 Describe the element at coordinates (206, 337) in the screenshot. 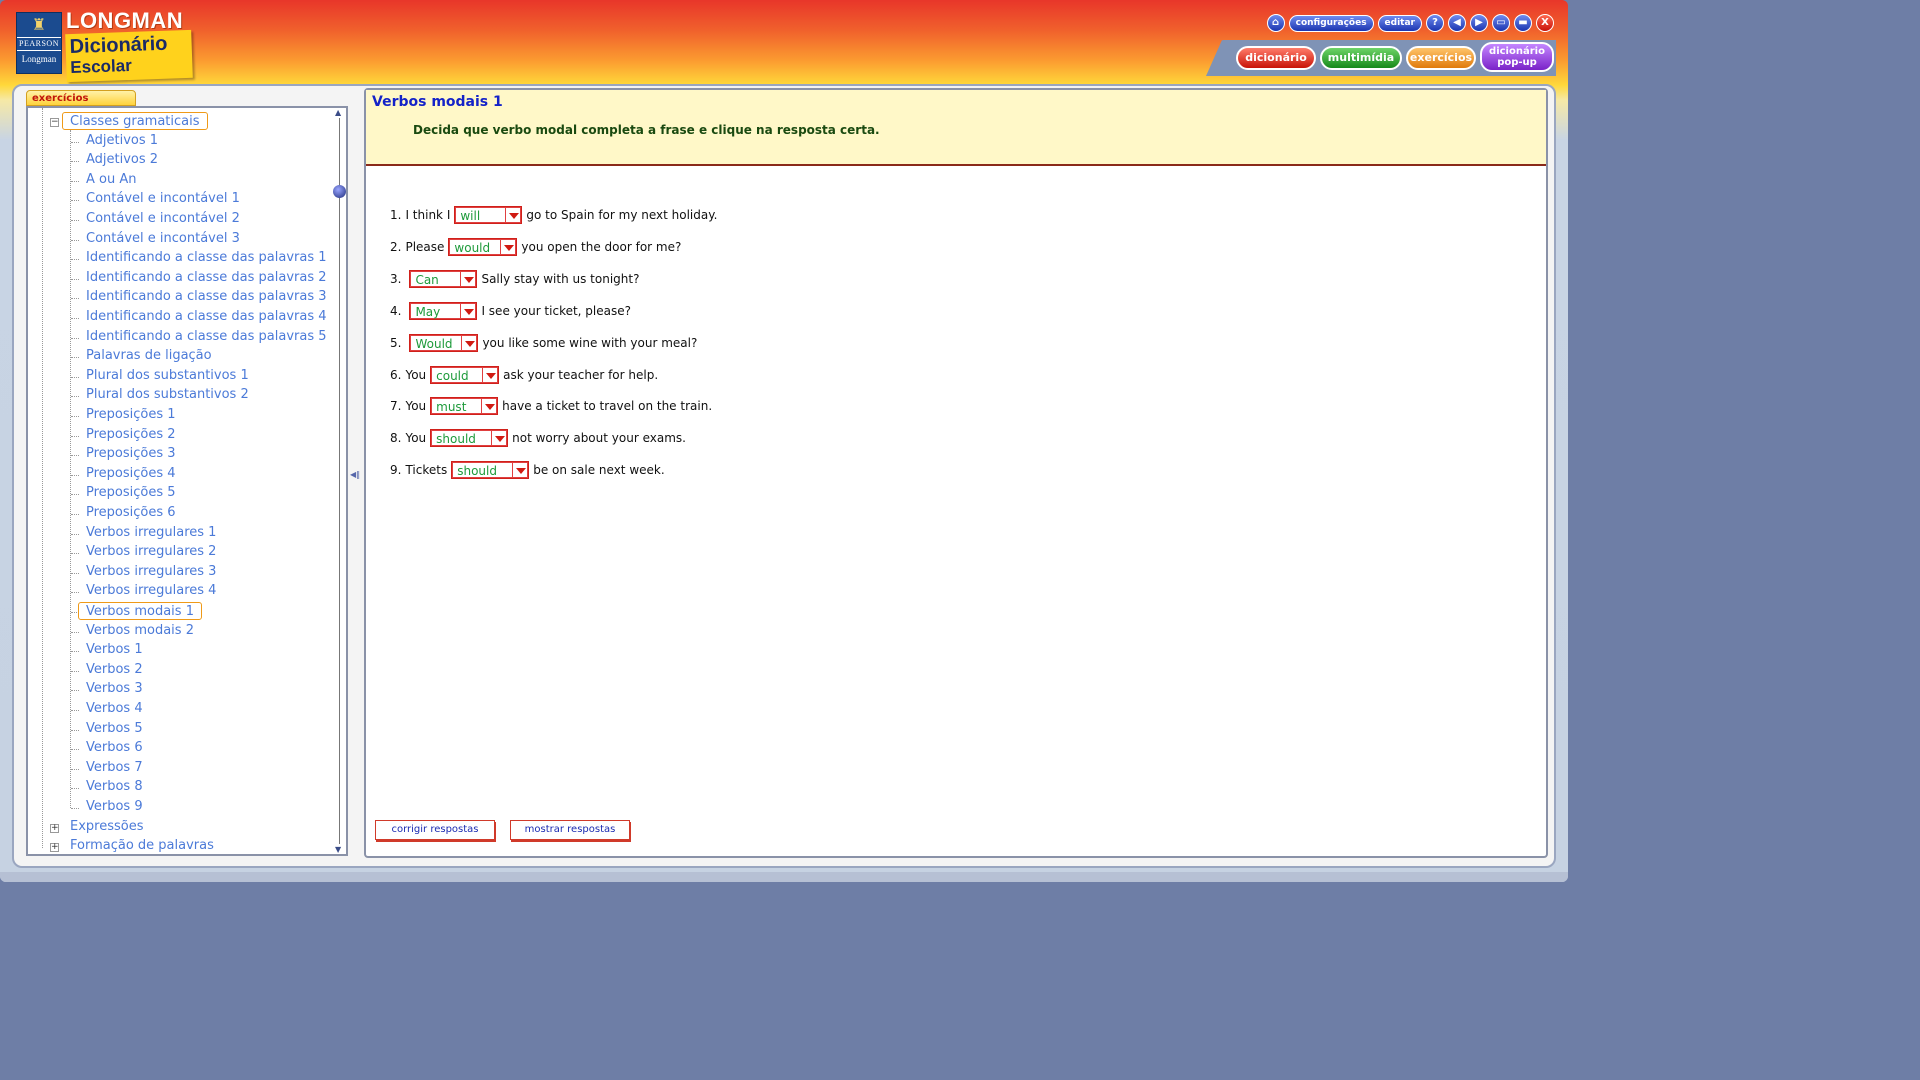

I see `tree-item: Identificando a classe das palavras 5` at that location.